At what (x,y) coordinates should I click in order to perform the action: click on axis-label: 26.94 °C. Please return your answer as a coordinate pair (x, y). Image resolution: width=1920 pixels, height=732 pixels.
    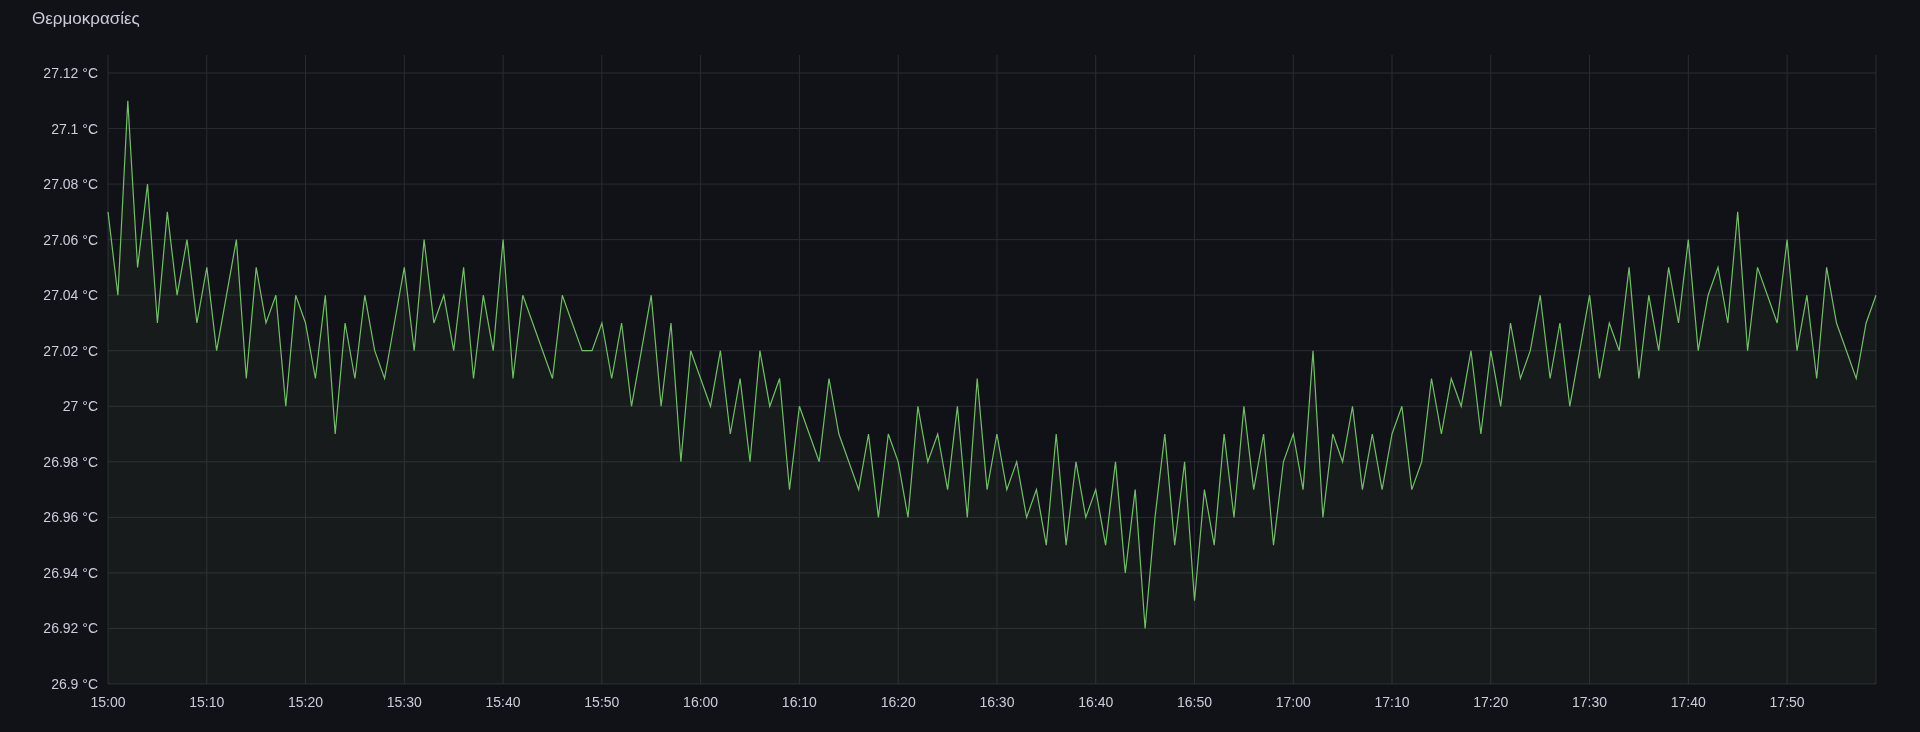
    Looking at the image, I should click on (70, 572).